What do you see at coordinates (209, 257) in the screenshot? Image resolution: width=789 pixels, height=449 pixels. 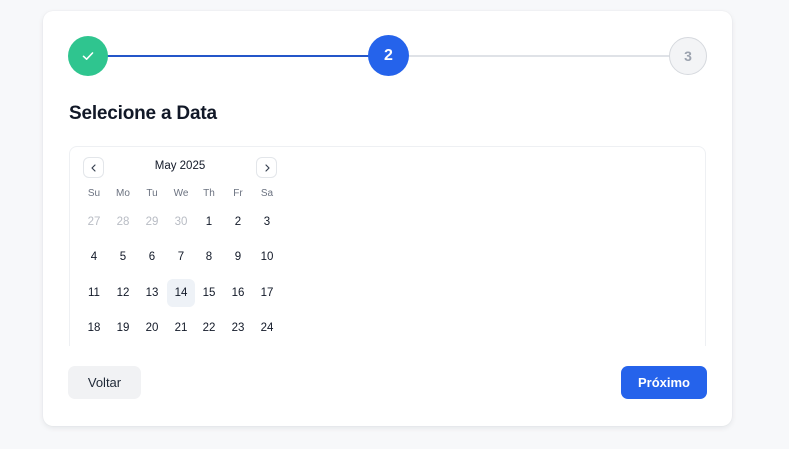 I see `calendar-day: 8` at bounding box center [209, 257].